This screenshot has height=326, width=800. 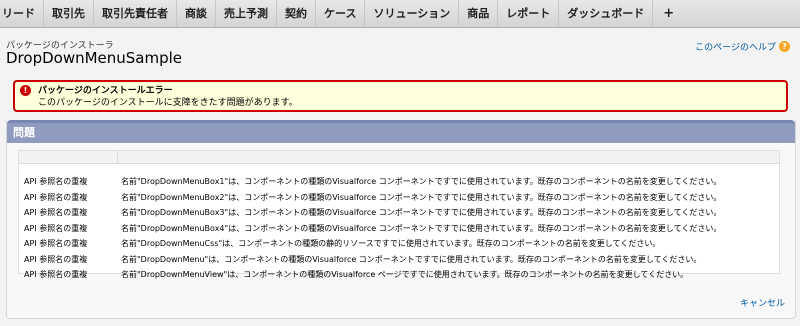 I want to click on error-description: このパッケージのインストールに支障をきたす問題があります。, so click(x=168, y=103).